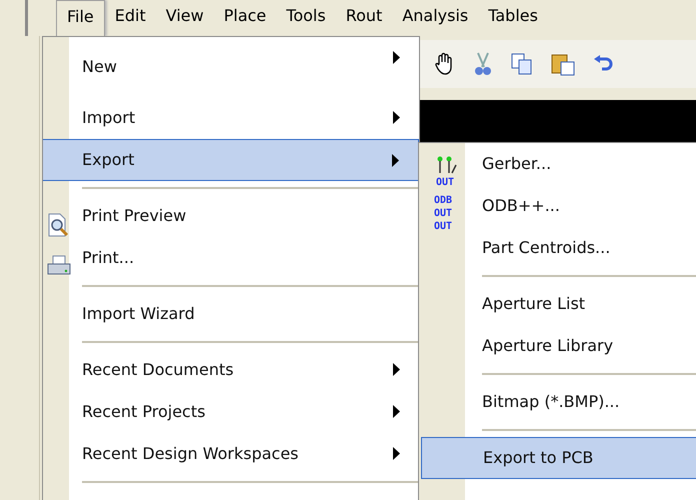 The width and height of the screenshot is (696, 500). Describe the element at coordinates (435, 18) in the screenshot. I see `menu-bar-item: Analysis` at that location.